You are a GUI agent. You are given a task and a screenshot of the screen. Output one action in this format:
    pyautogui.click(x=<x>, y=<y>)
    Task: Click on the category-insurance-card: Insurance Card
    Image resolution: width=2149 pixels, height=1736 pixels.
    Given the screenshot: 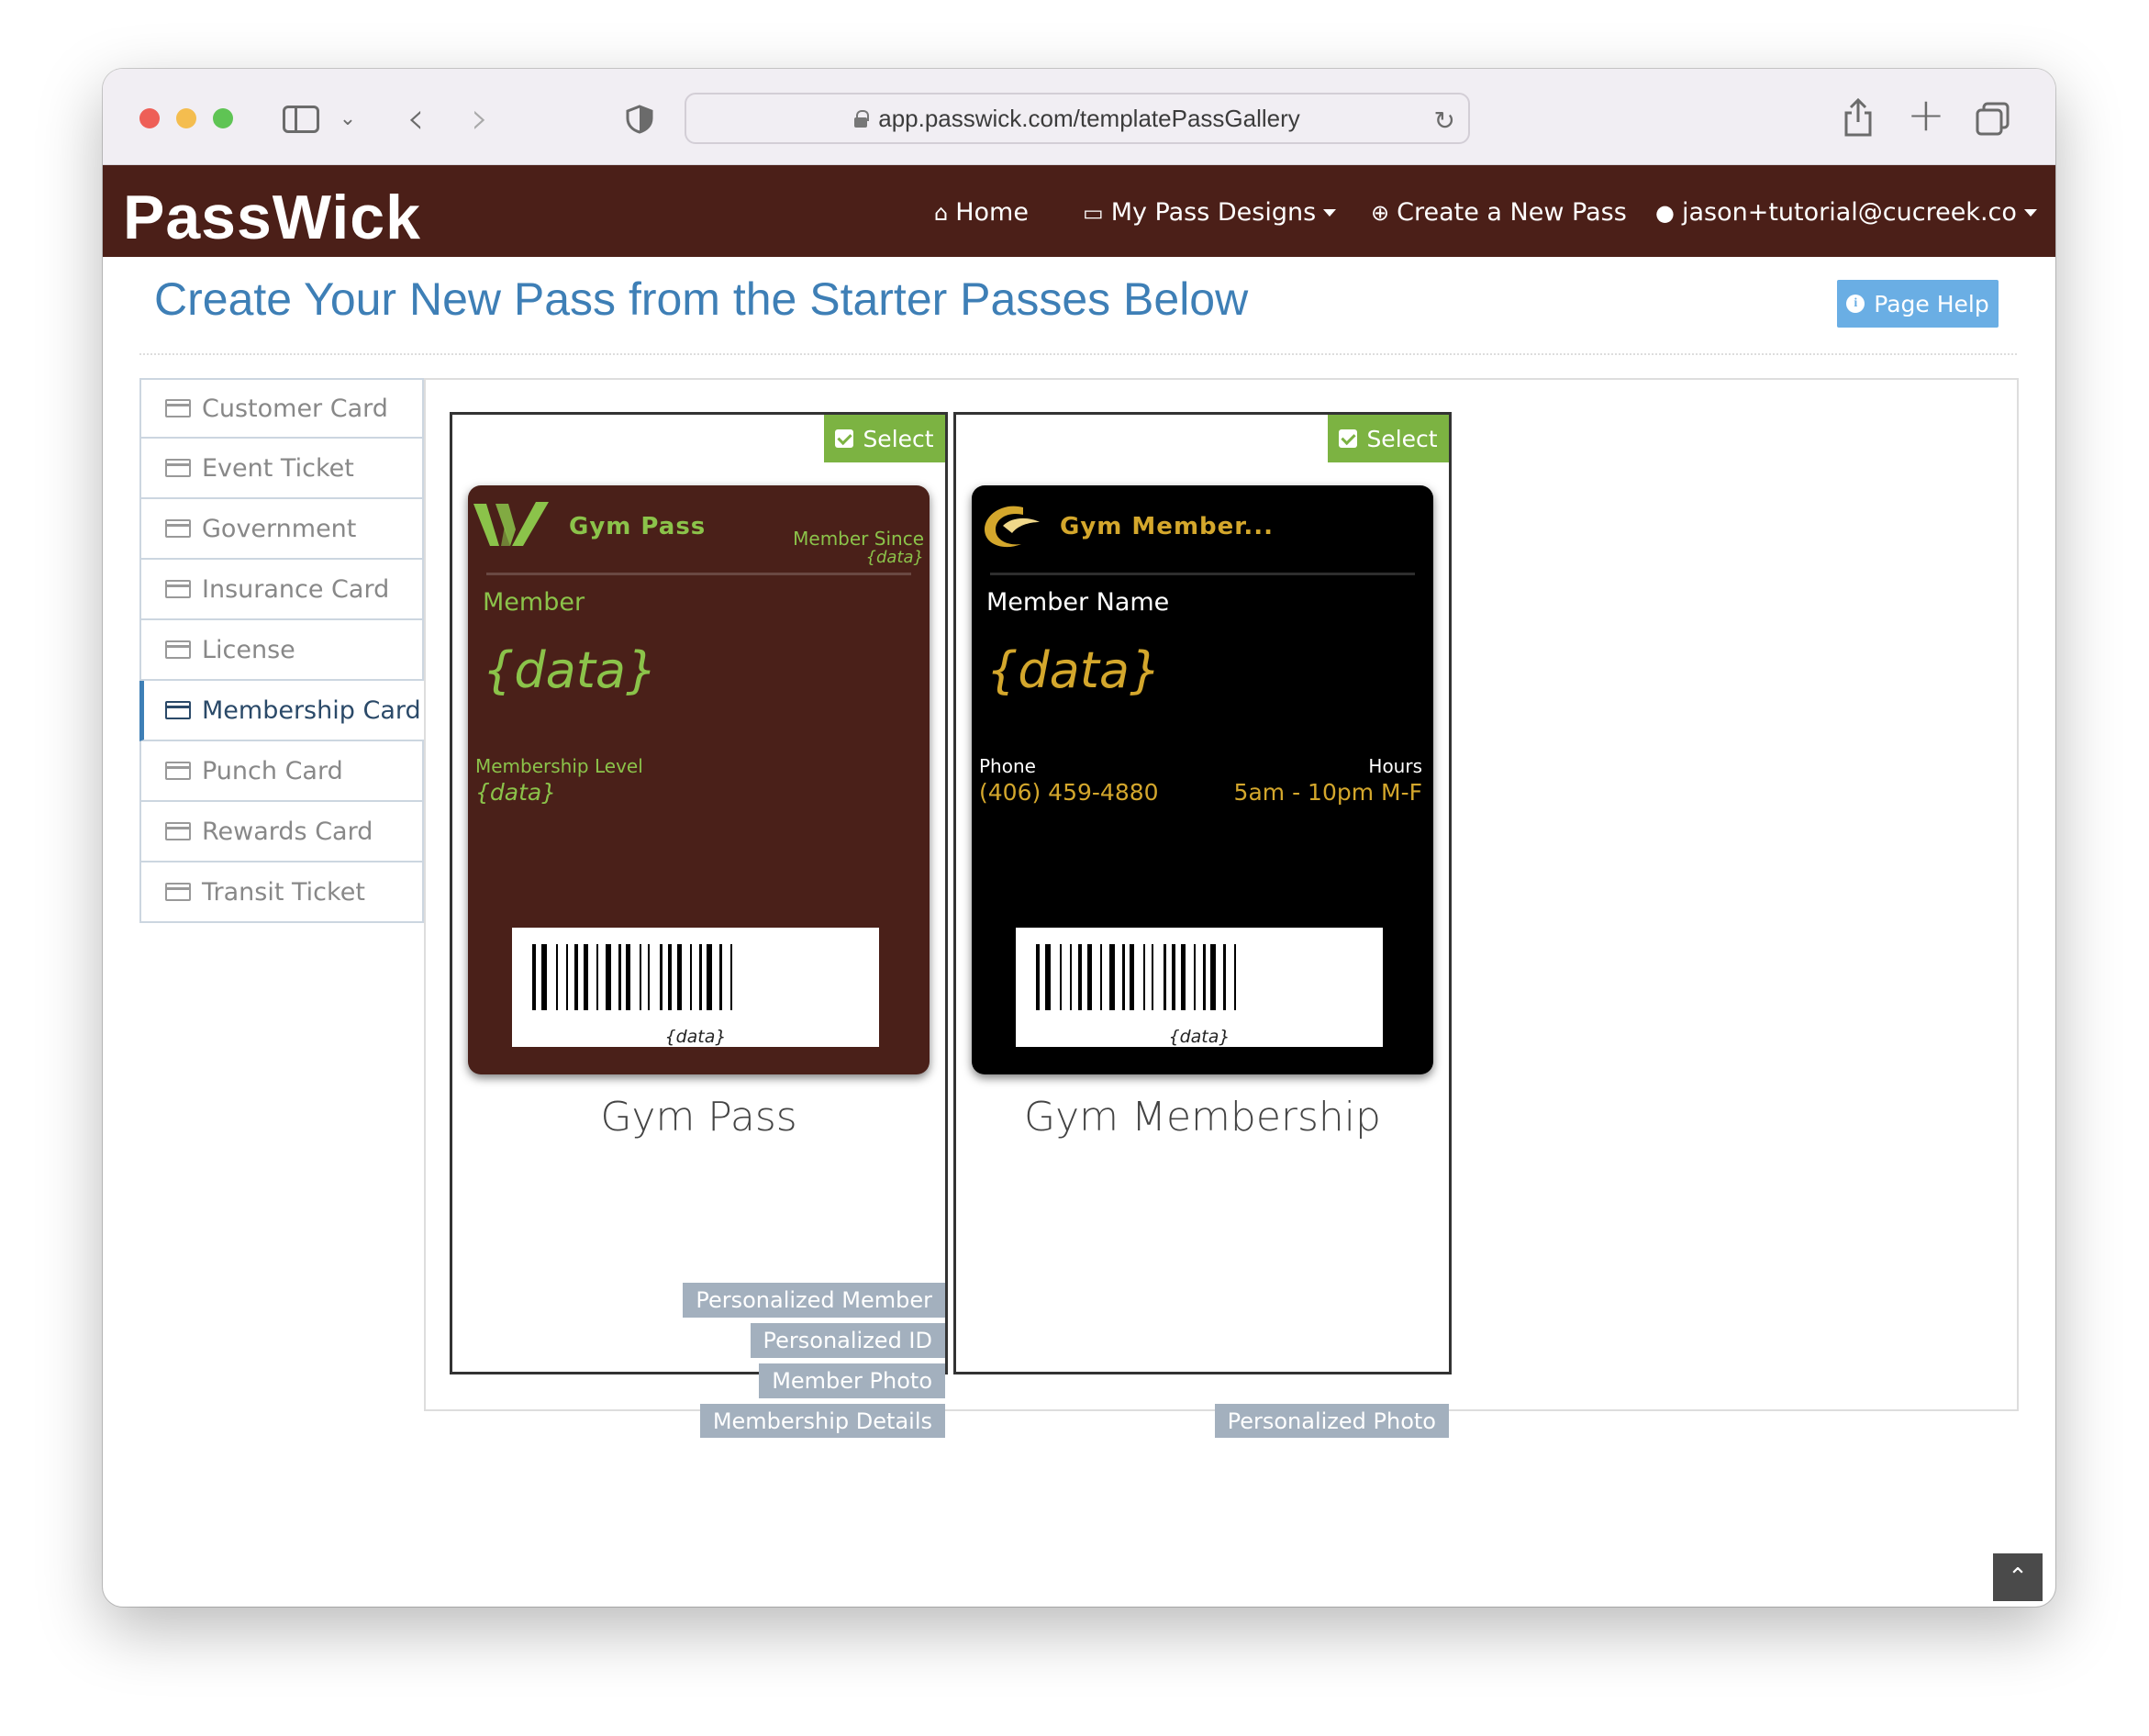 What is the action you would take?
    pyautogui.click(x=281, y=590)
    